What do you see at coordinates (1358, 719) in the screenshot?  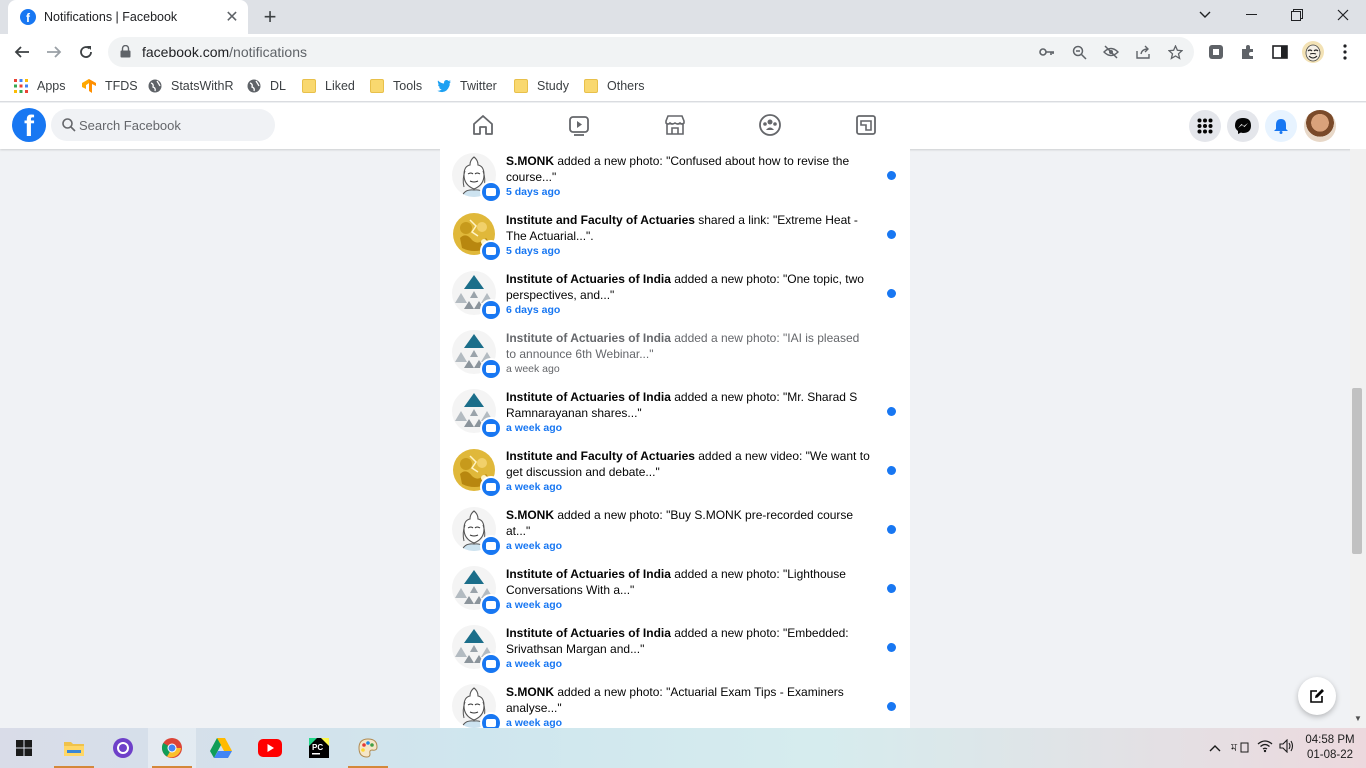 I see `scroll-down-arrow-icon: ▼` at bounding box center [1358, 719].